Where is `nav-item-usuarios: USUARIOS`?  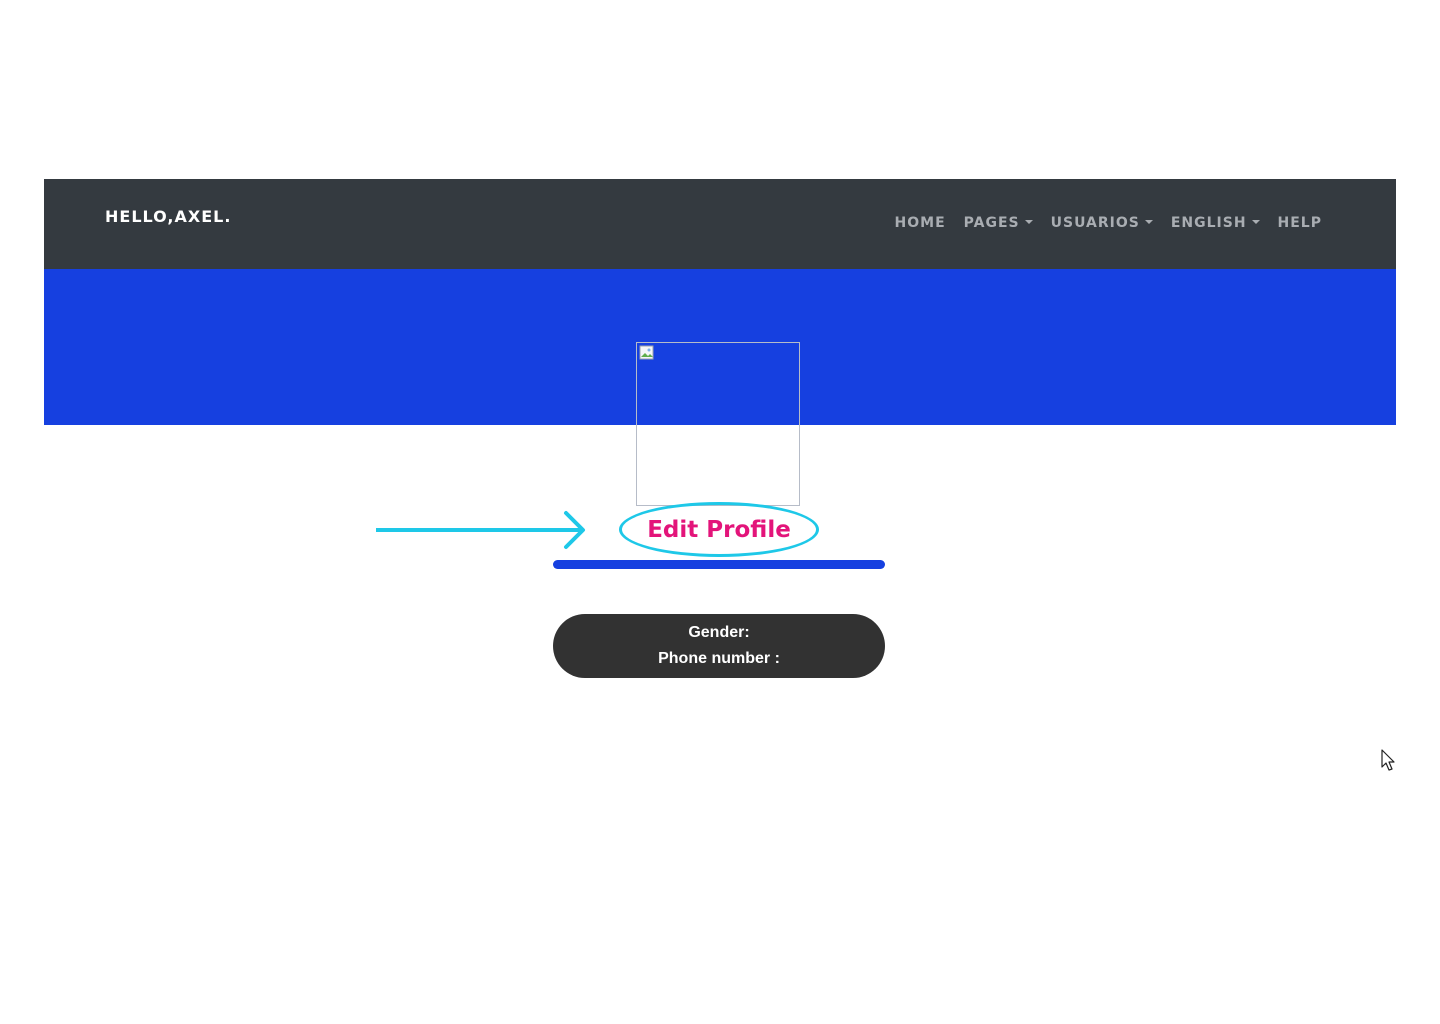 nav-item-usuarios: USUARIOS is located at coordinates (1102, 223).